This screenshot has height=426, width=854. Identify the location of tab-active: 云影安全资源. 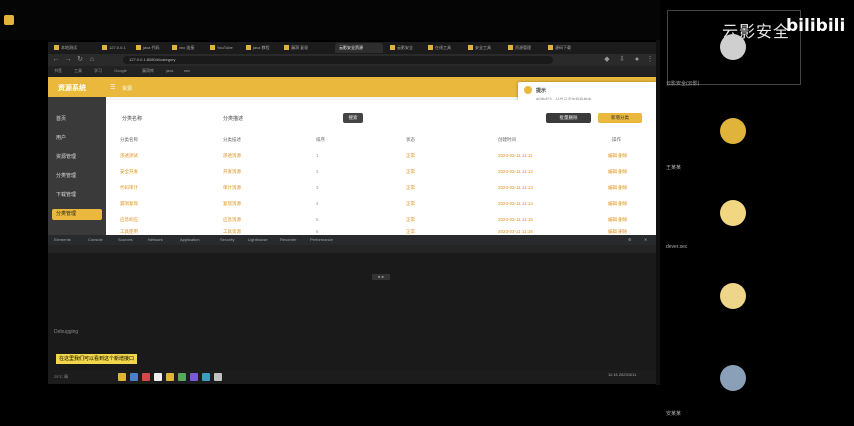
(359, 48).